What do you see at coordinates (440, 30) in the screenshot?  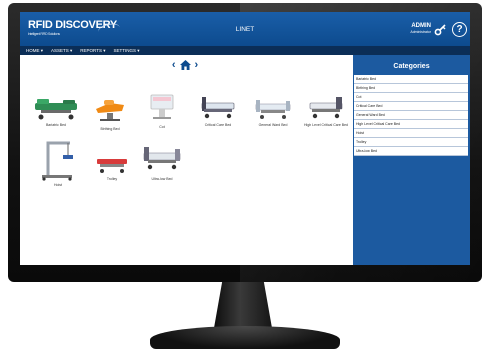 I see `settings-key-icon` at bounding box center [440, 30].